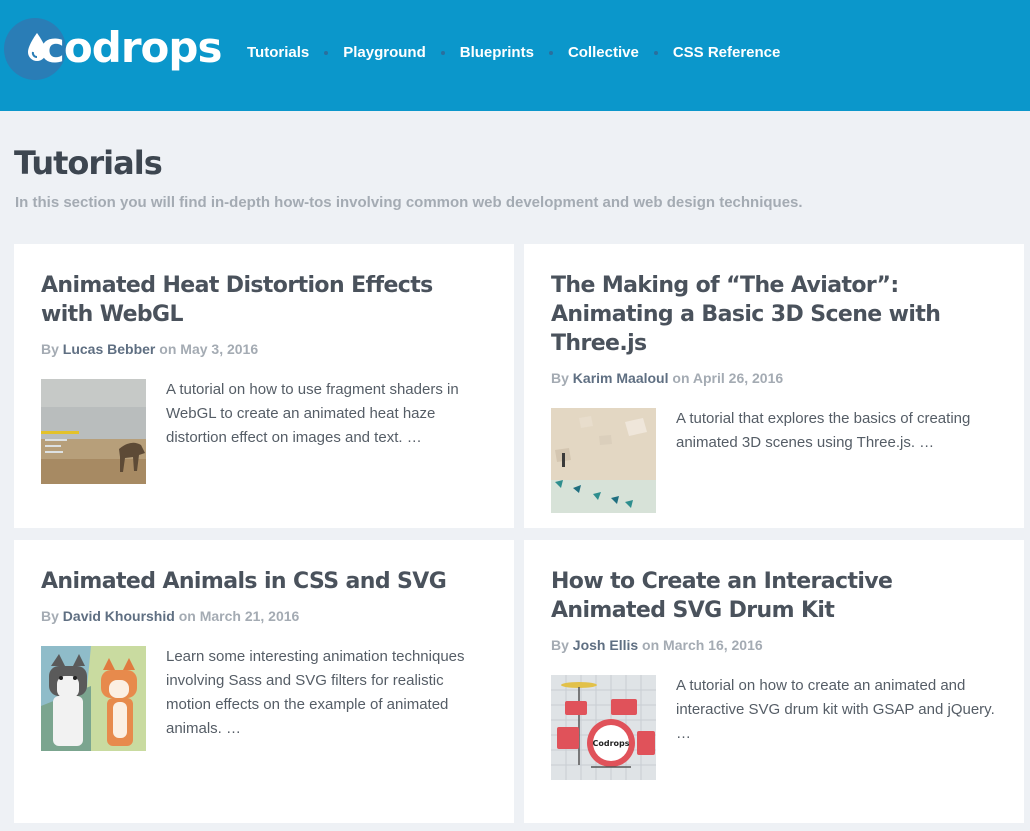 This screenshot has height=831, width=1030. I want to click on aviator-thumbnail-image, so click(603, 460).